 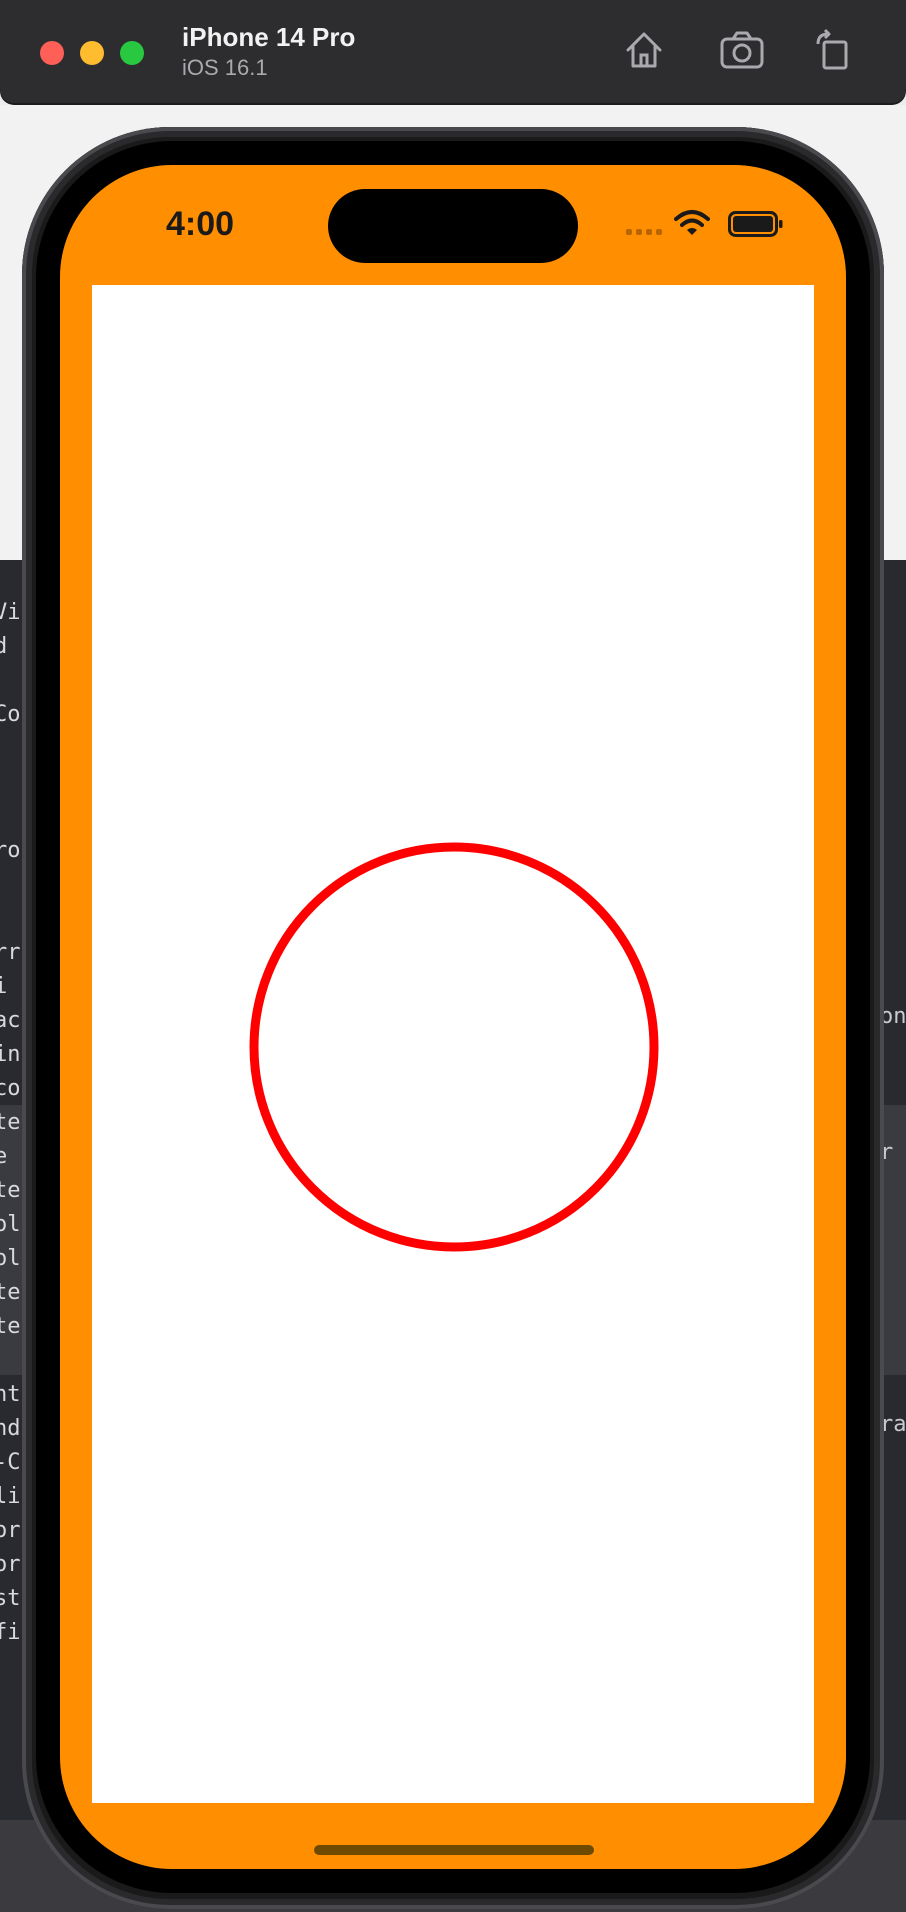 What do you see at coordinates (692, 222) in the screenshot?
I see `wifi-icon` at bounding box center [692, 222].